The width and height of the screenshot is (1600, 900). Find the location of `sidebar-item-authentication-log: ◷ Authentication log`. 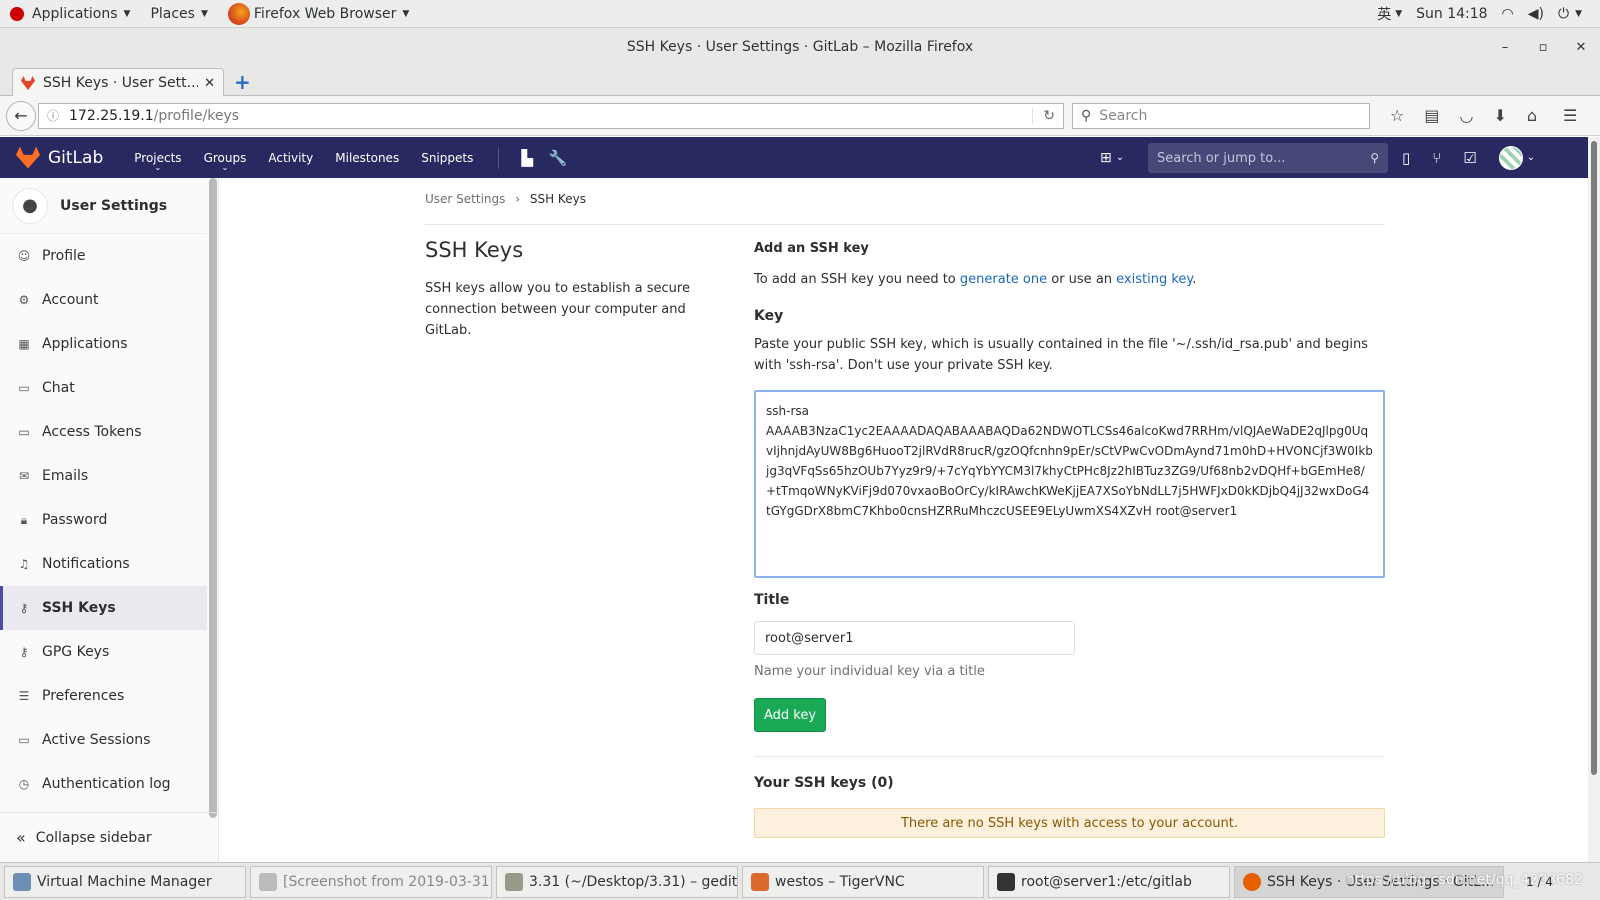

sidebar-item-authentication-log: ◷ Authentication log is located at coordinates (103, 784).